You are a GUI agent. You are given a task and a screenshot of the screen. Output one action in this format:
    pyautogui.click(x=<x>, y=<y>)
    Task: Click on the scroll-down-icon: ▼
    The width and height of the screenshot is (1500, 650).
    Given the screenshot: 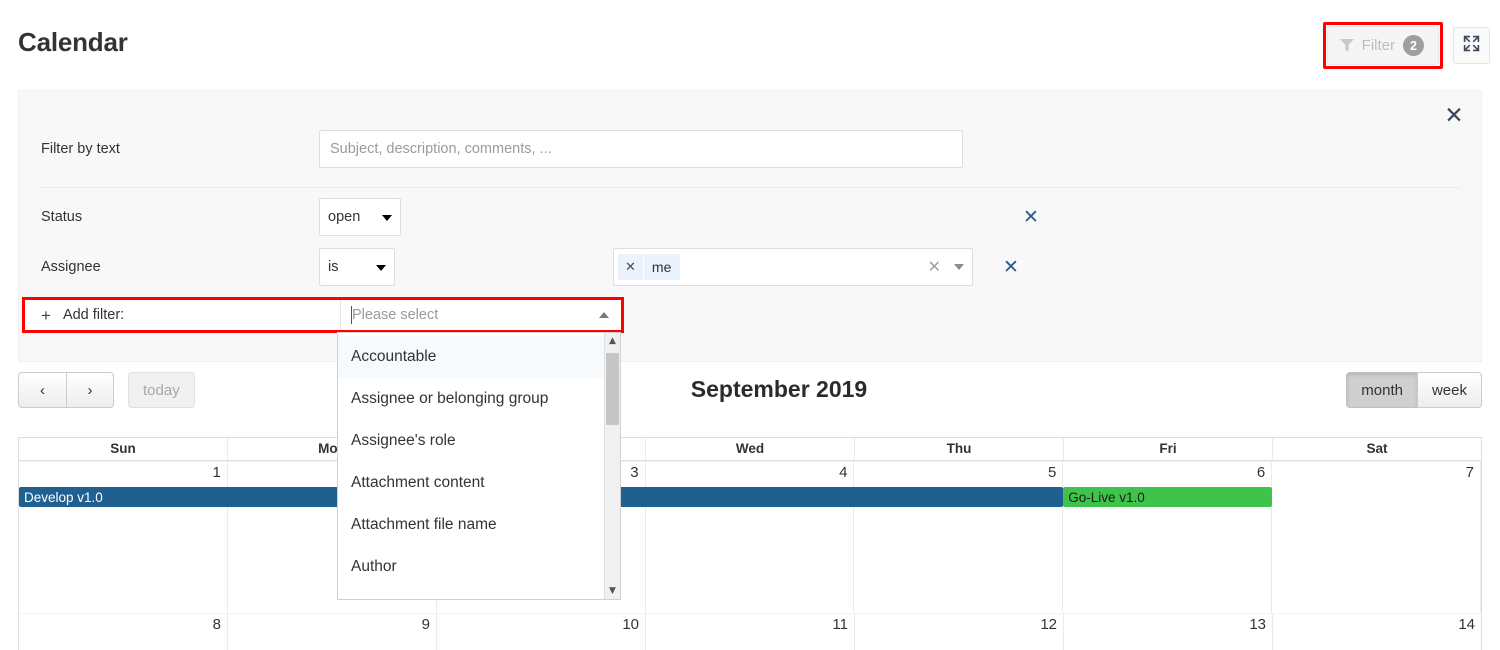 What is the action you would take?
    pyautogui.click(x=612, y=591)
    